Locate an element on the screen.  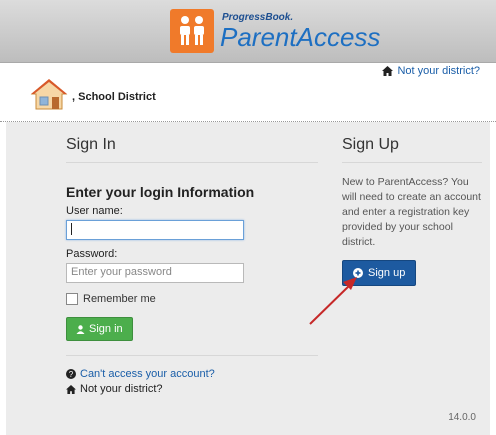
cant-access-label: Can't access your account? is located at coordinates (147, 374).